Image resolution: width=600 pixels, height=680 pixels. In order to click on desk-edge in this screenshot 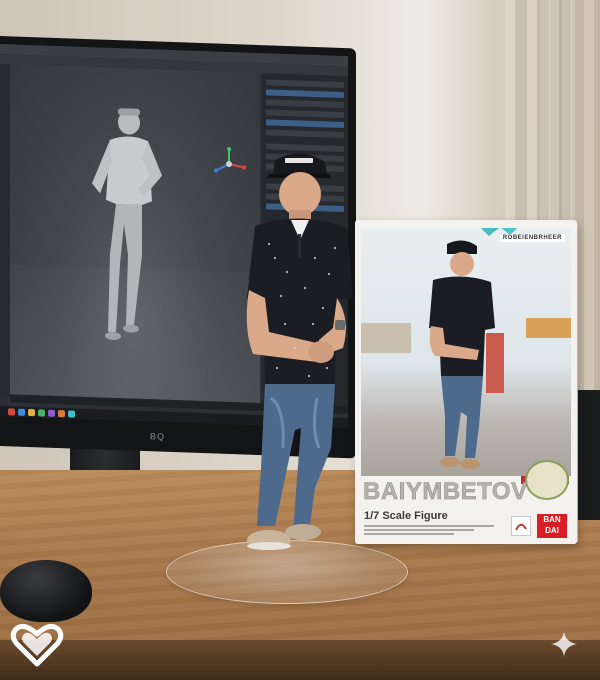, I will do `click(300, 660)`.